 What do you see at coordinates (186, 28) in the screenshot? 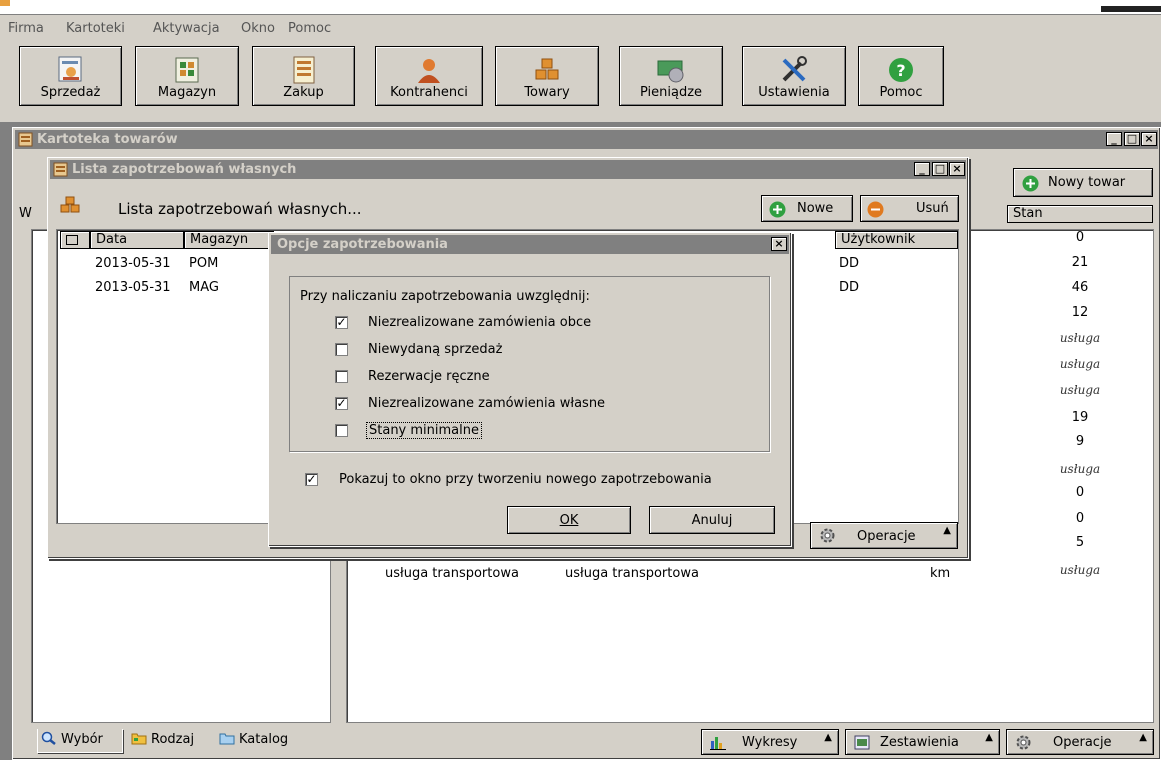
I see `menu-aktywacja: Aktywacja` at bounding box center [186, 28].